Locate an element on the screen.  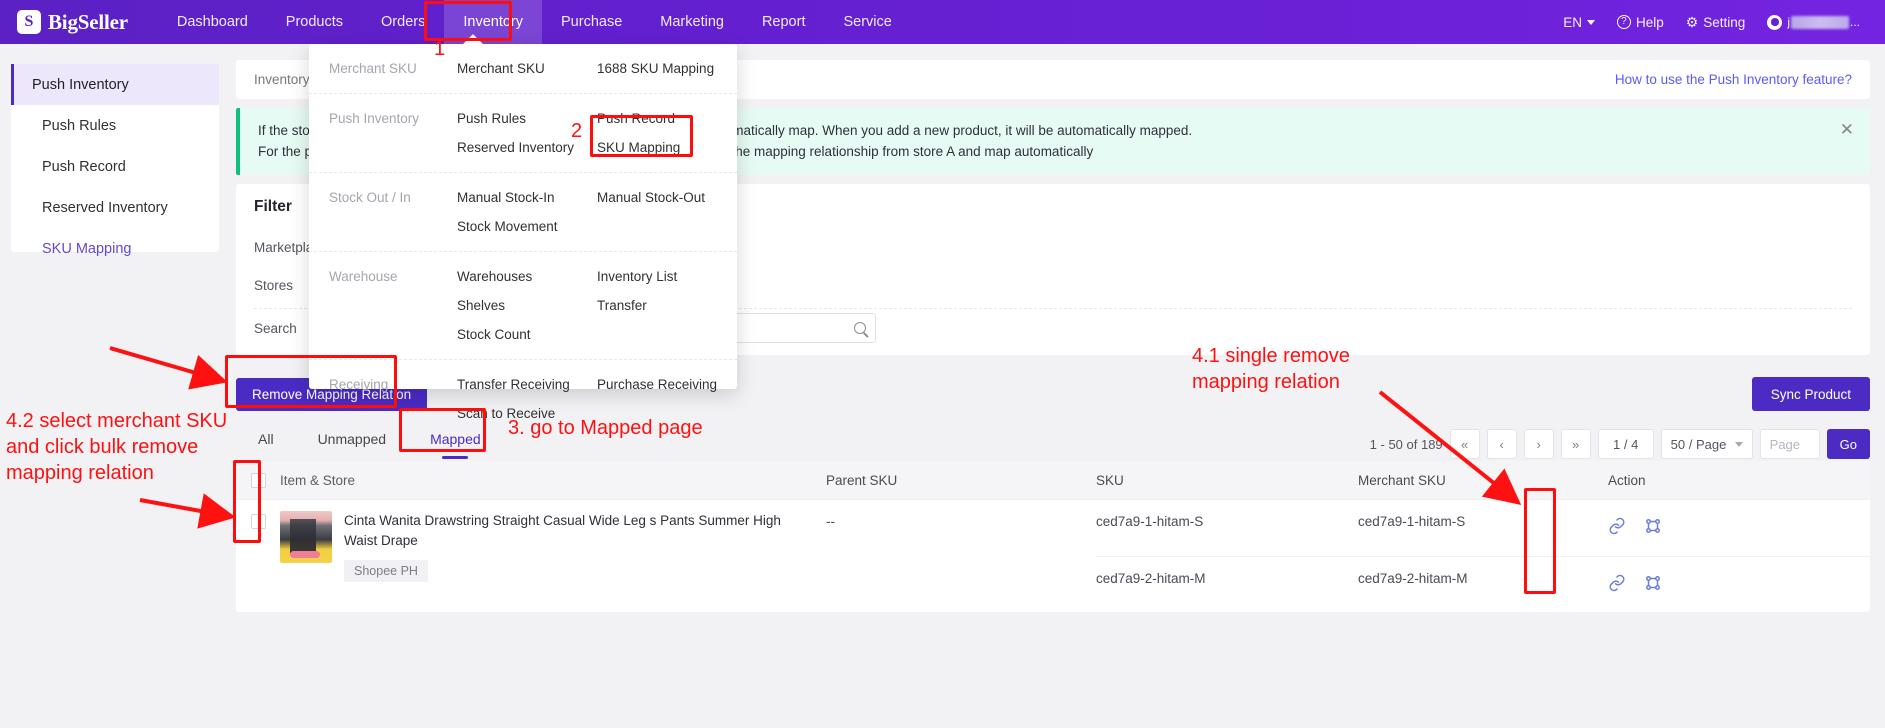
brand-logo-area: S BigSeller is located at coordinates (72, 22).